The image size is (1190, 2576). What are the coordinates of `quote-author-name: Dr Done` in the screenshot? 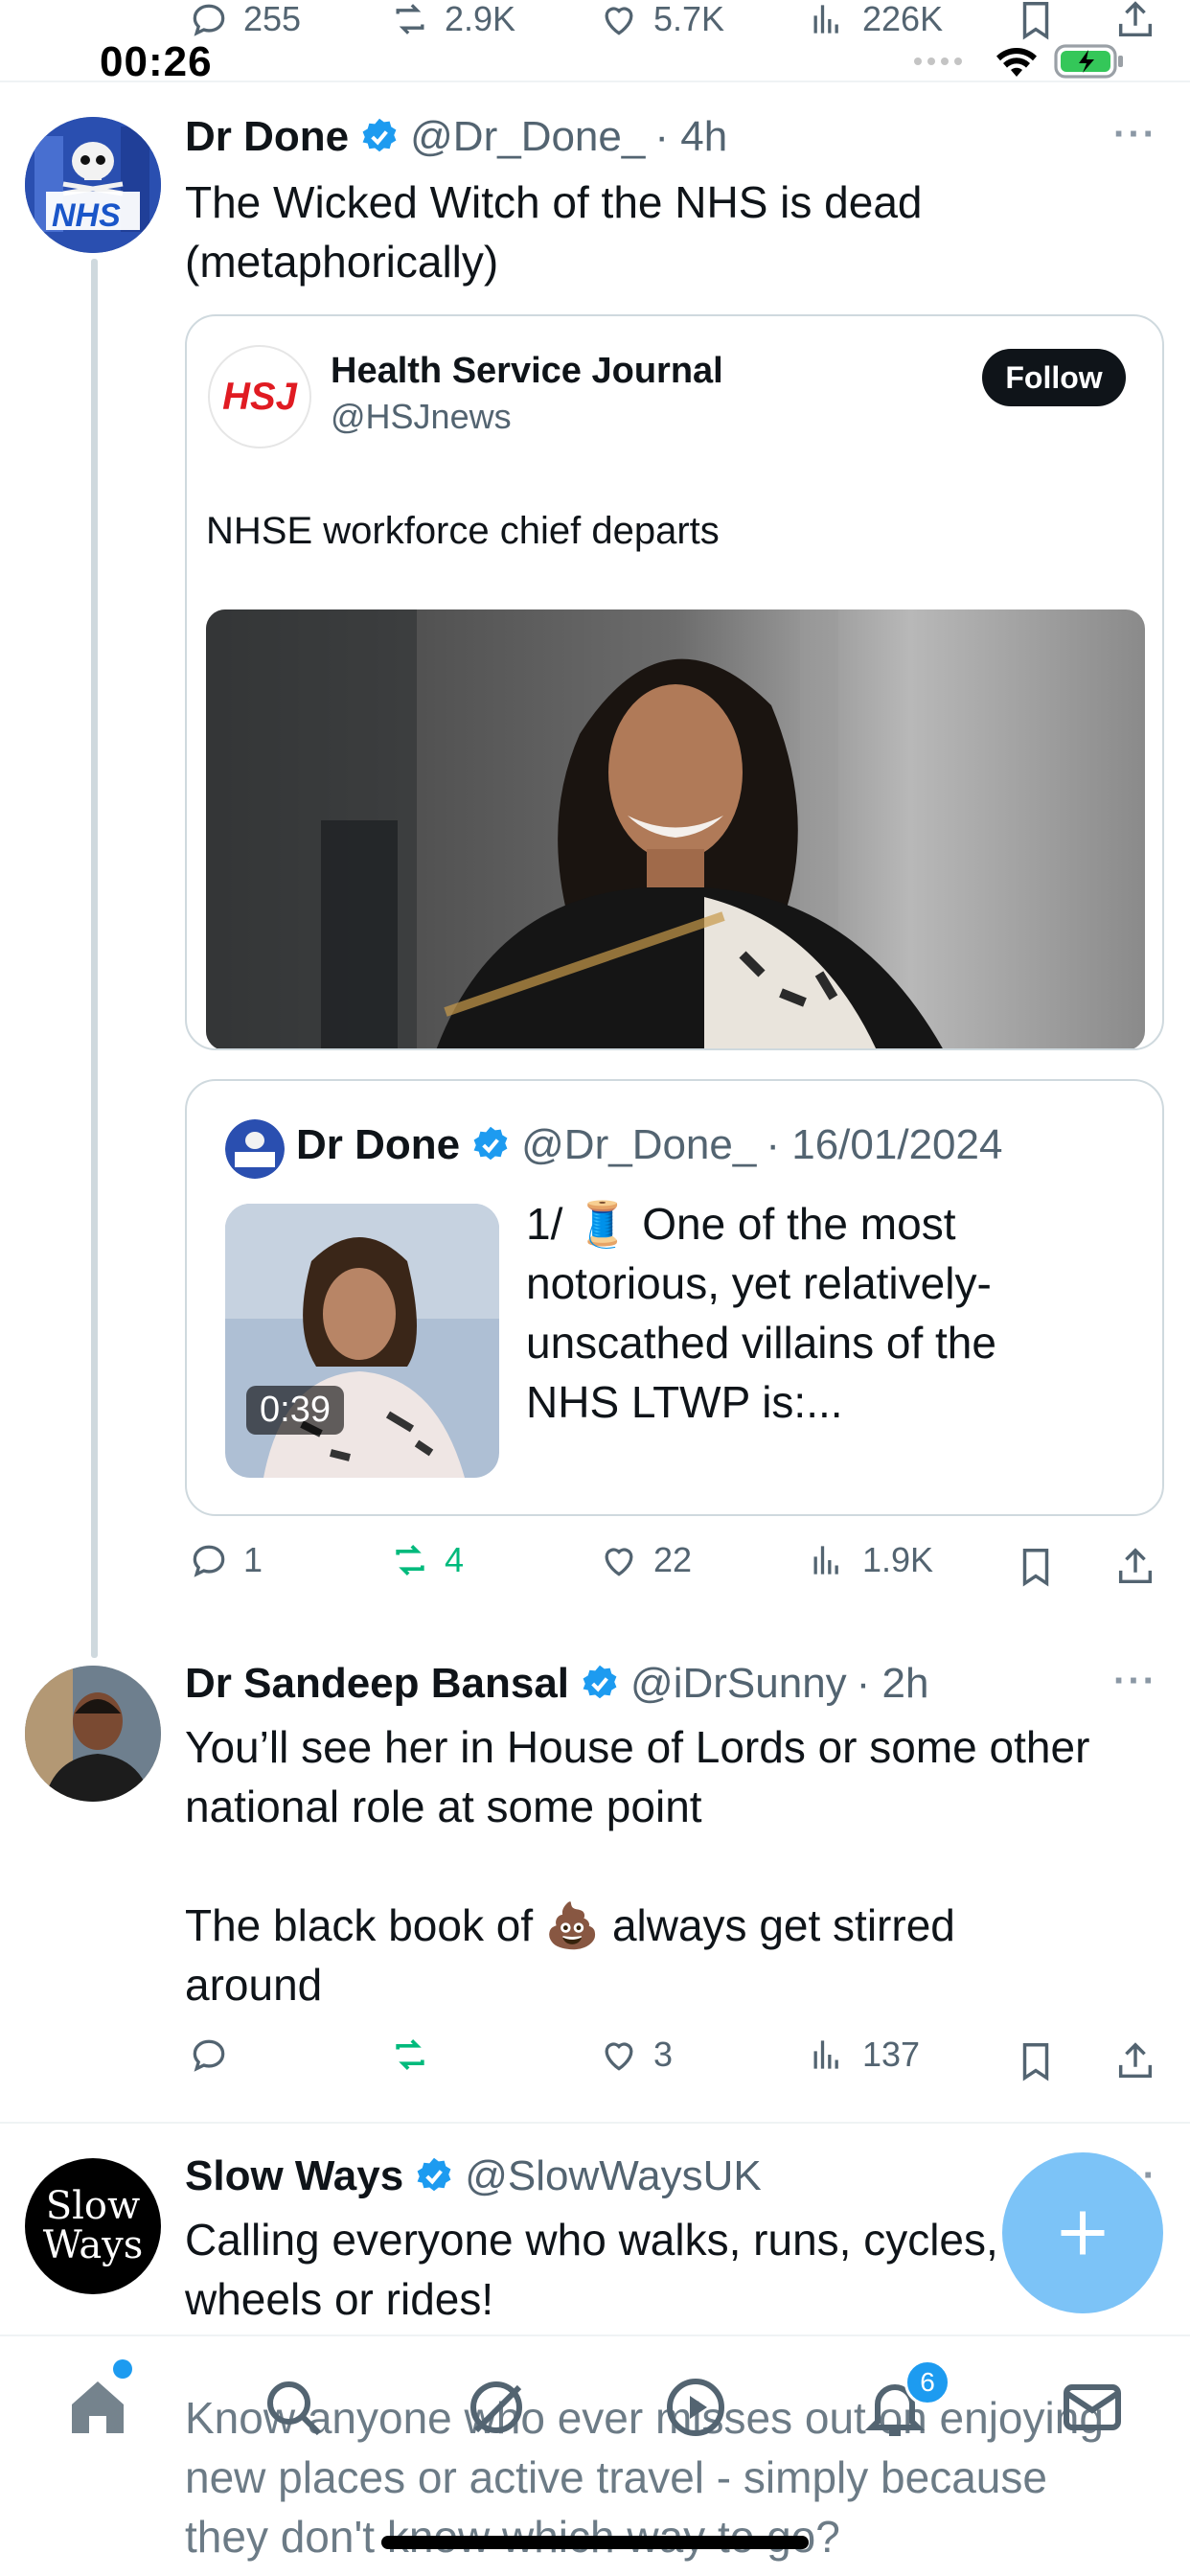 It's located at (378, 1145).